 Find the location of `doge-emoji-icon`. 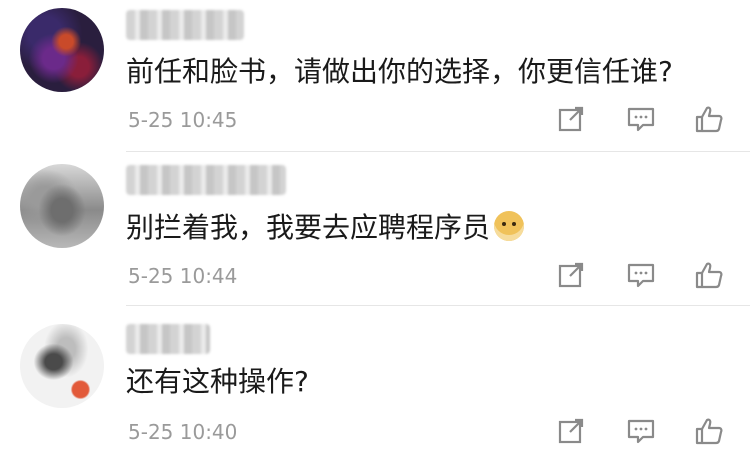

doge-emoji-icon is located at coordinates (509, 226).